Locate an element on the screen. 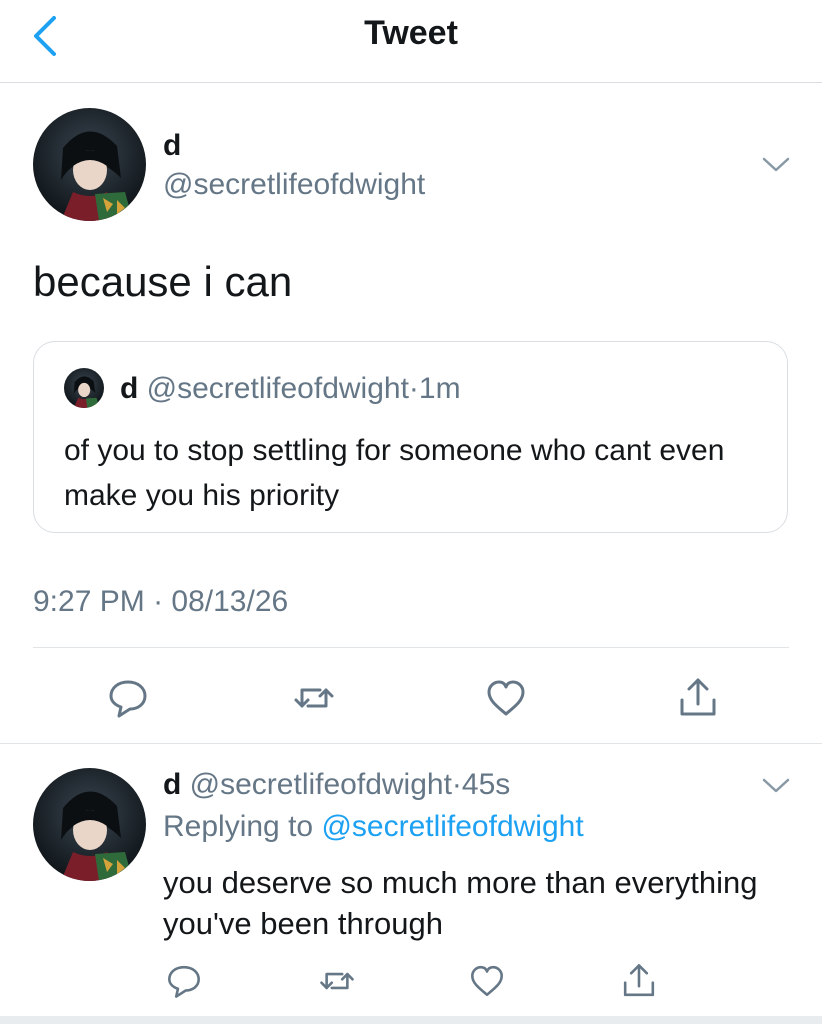 Image resolution: width=822 pixels, height=1024 pixels. replying-to: Replying to @secretlifeofdwight is located at coordinates (373, 827).